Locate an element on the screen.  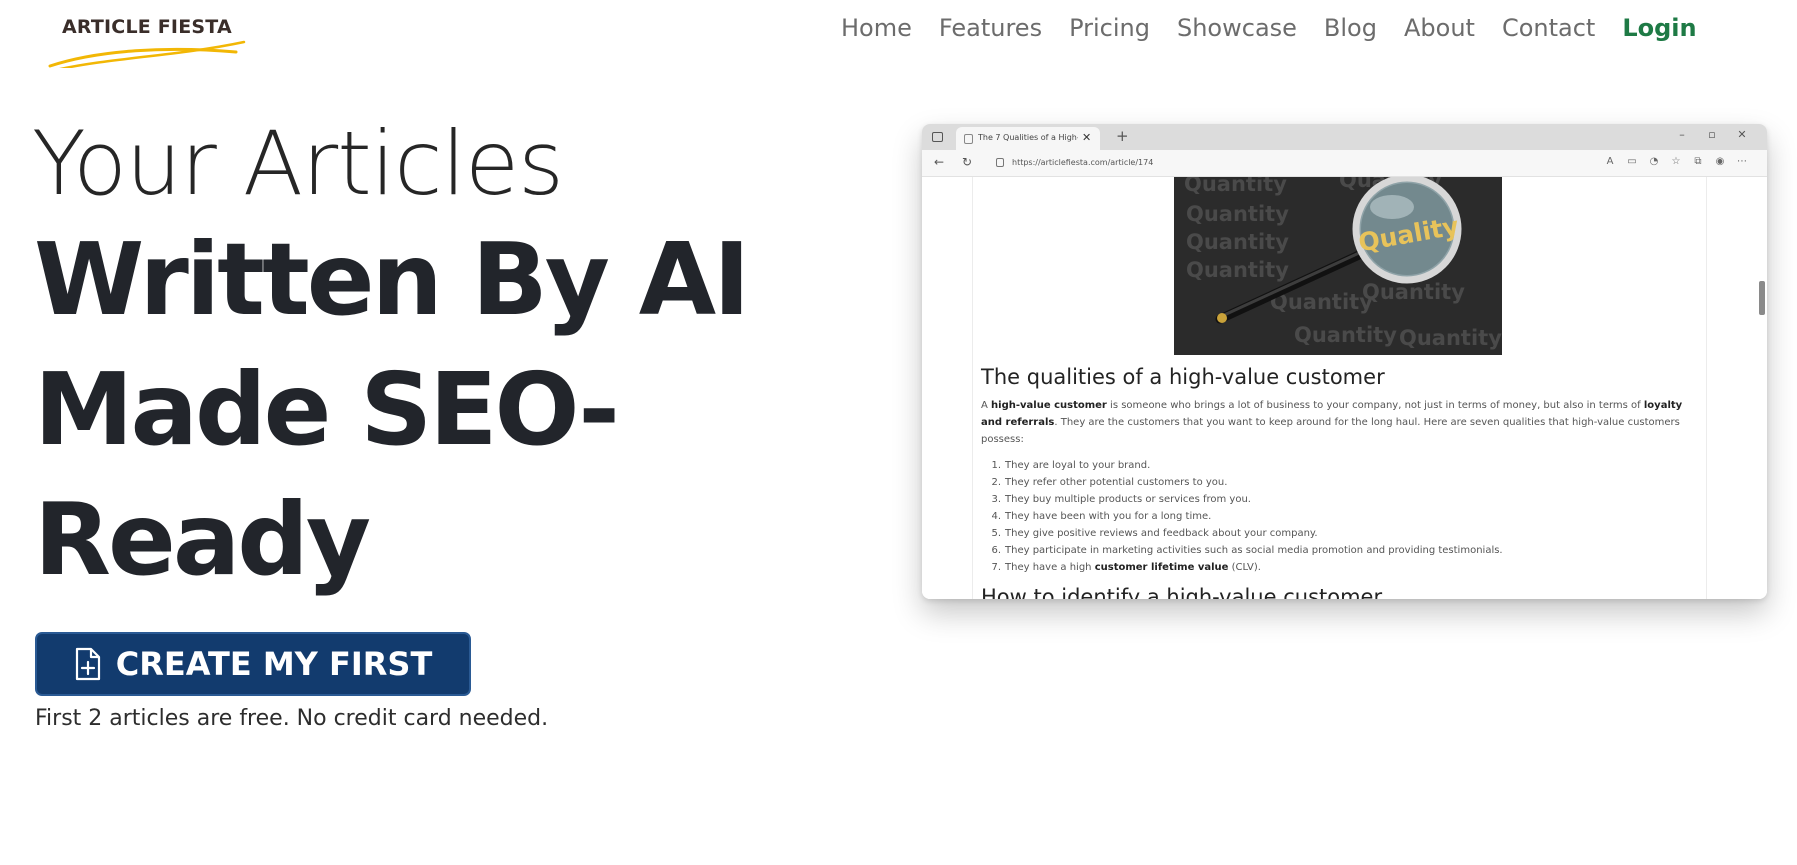
window-controls: – ▫ ✕ is located at coordinates (1712, 134).